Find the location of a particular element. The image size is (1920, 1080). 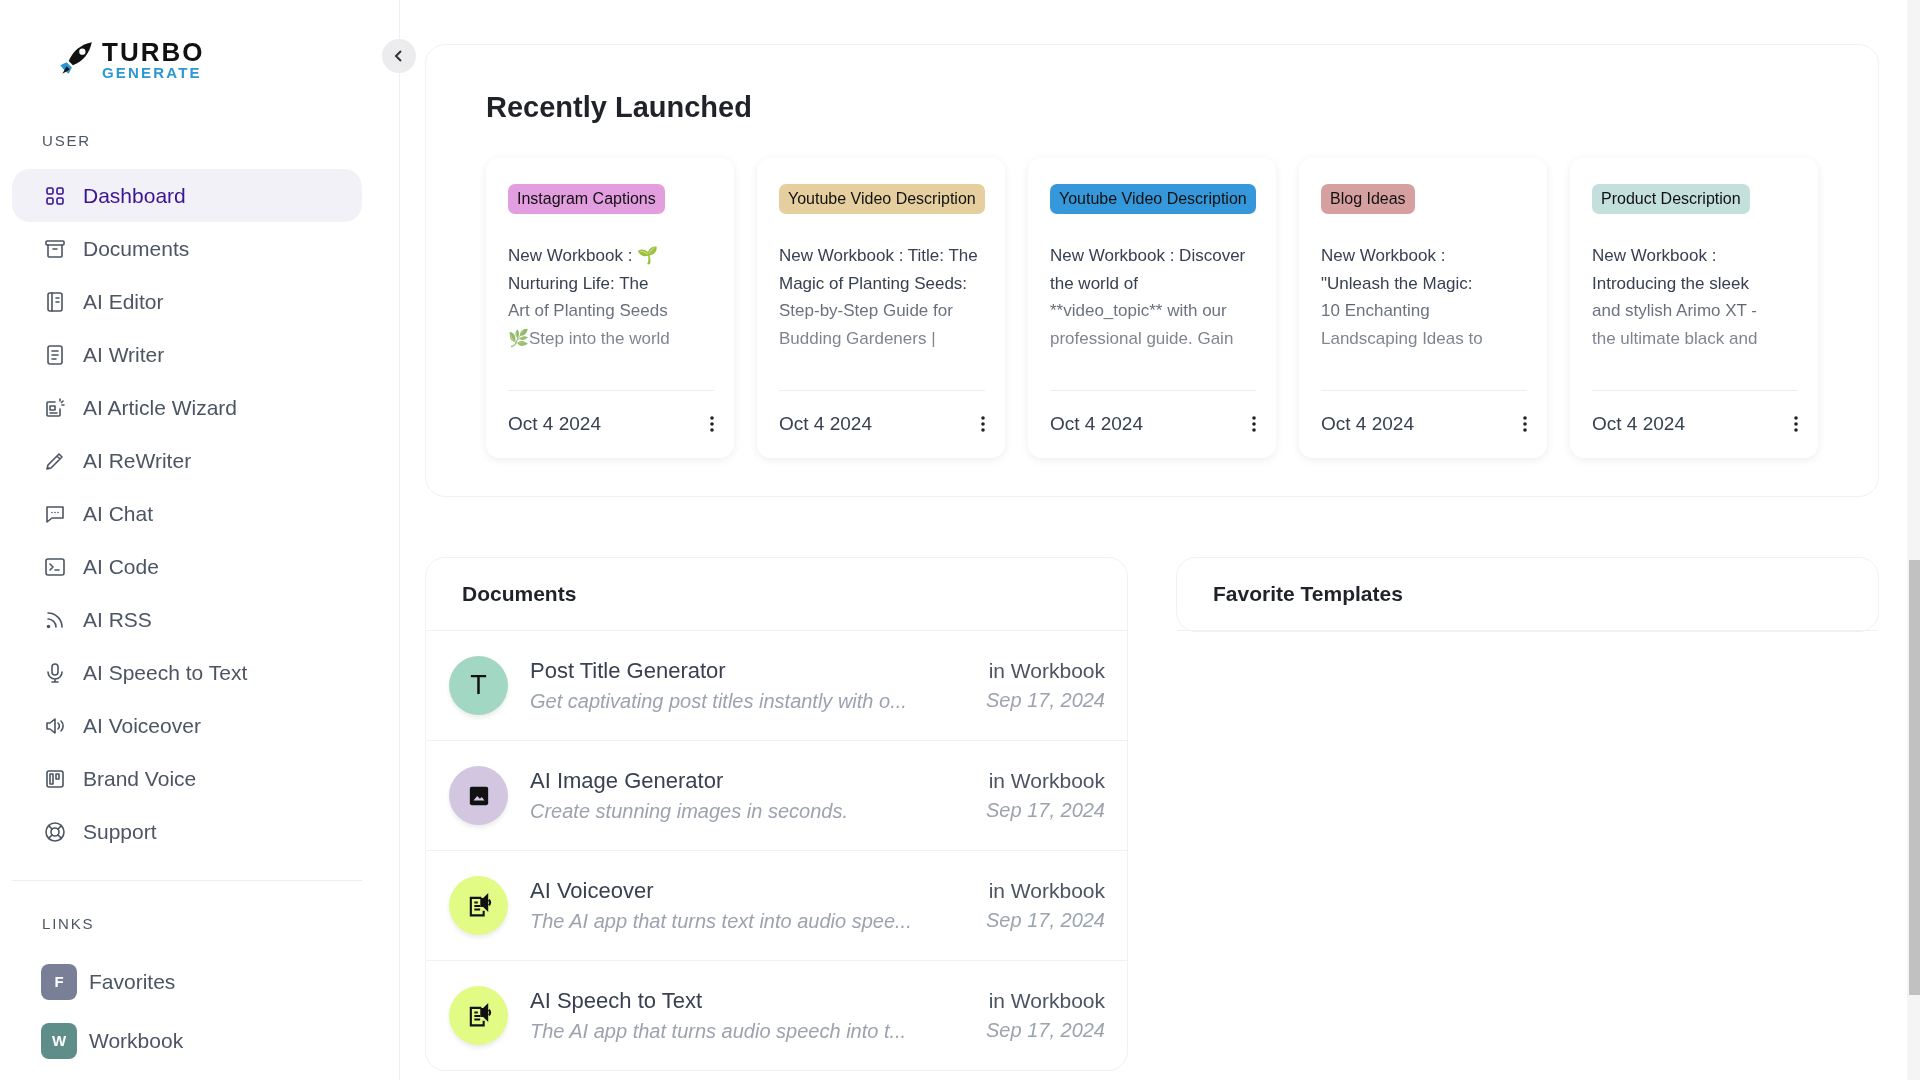

nav-item: Support is located at coordinates (187, 831).